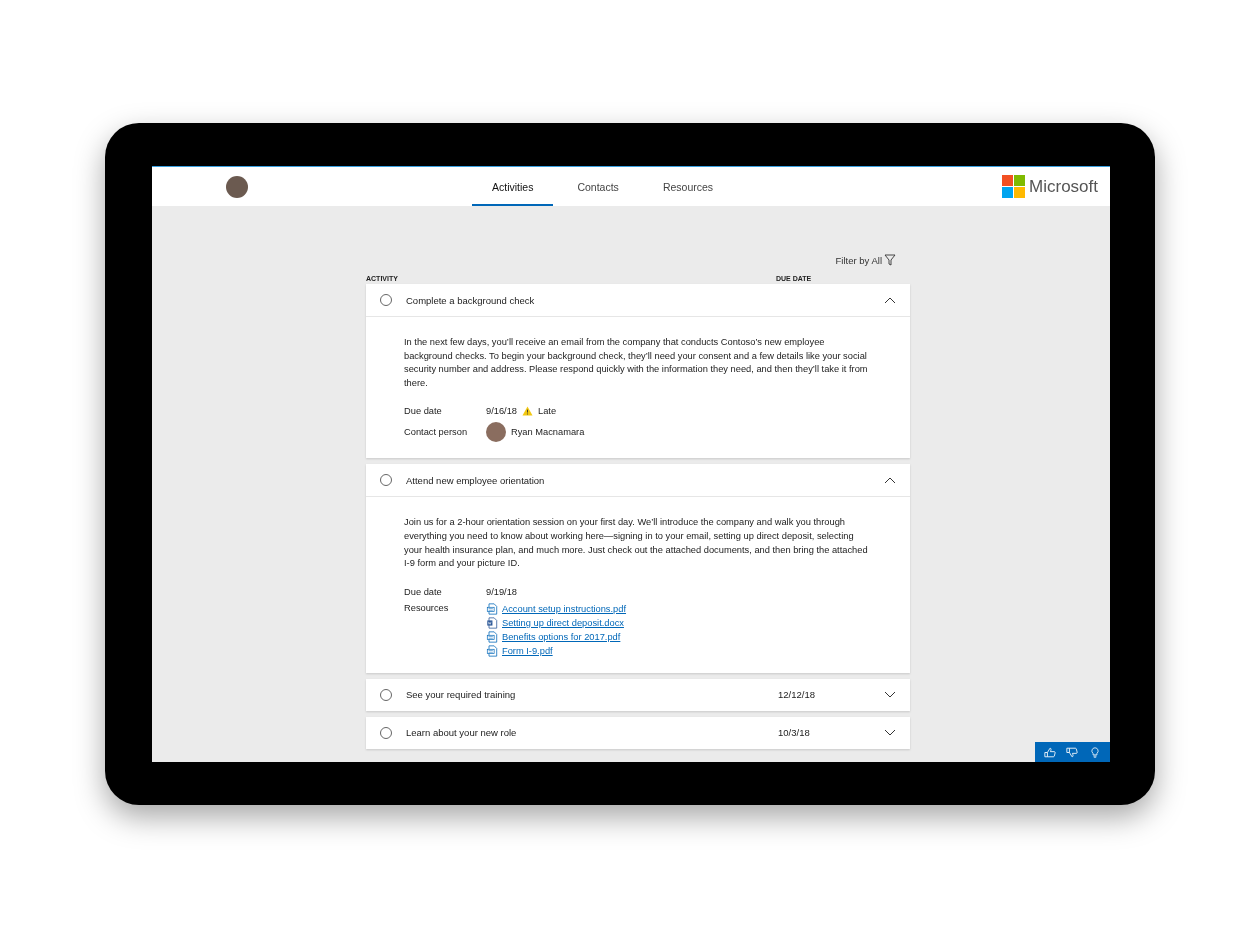  Describe the element at coordinates (561, 636) in the screenshot. I see `file-link: Benefits options for 2017.pdf` at that location.